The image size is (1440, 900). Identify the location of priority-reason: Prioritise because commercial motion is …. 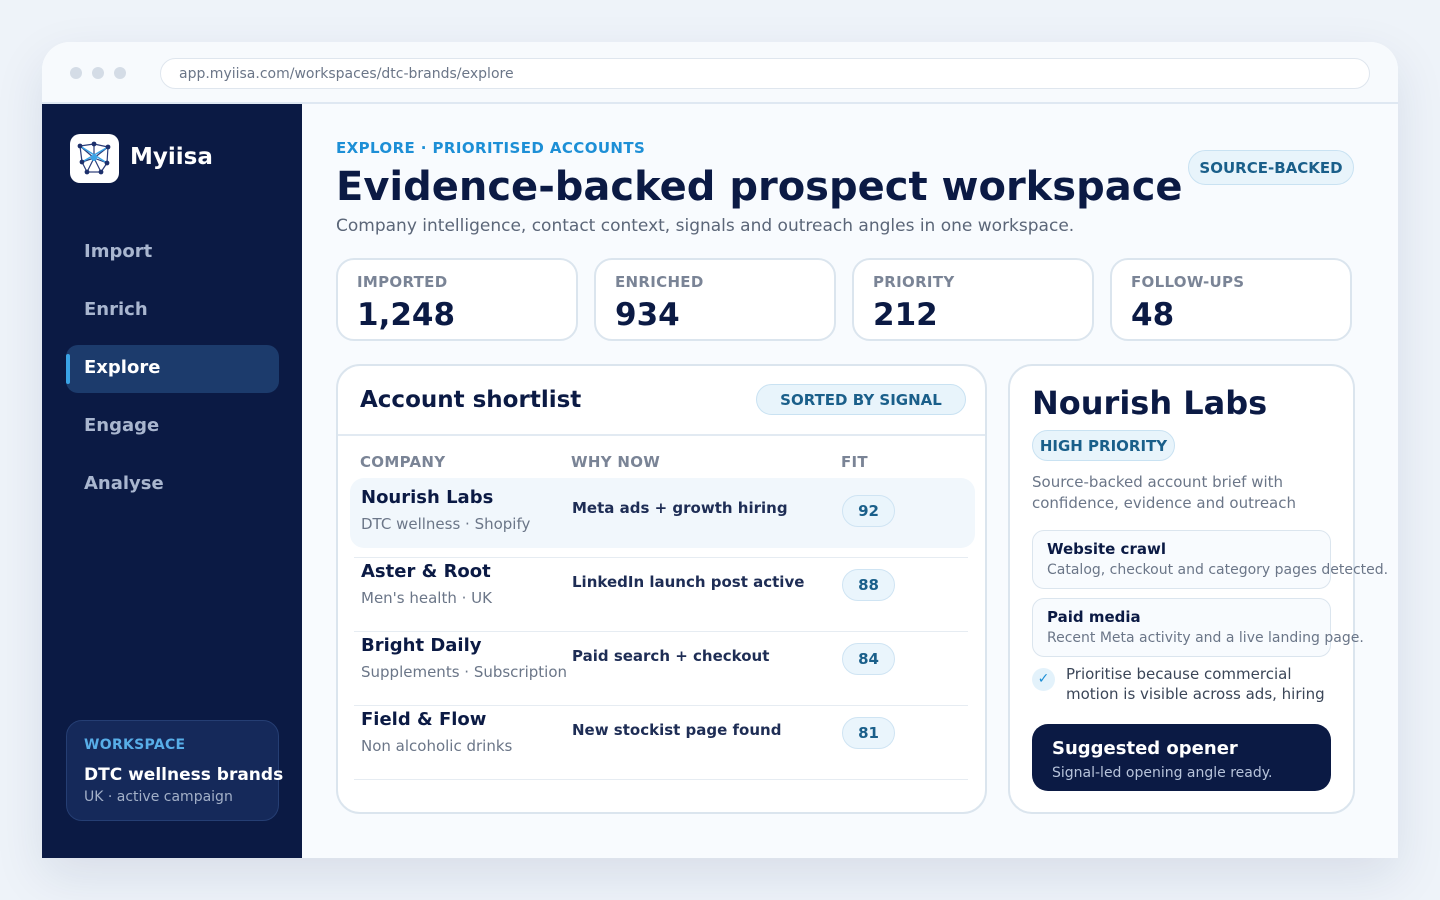
(1195, 684).